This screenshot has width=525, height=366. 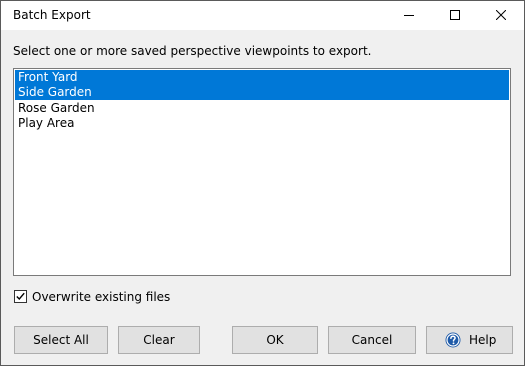 I want to click on cancel-button: Cancel, so click(x=372, y=340).